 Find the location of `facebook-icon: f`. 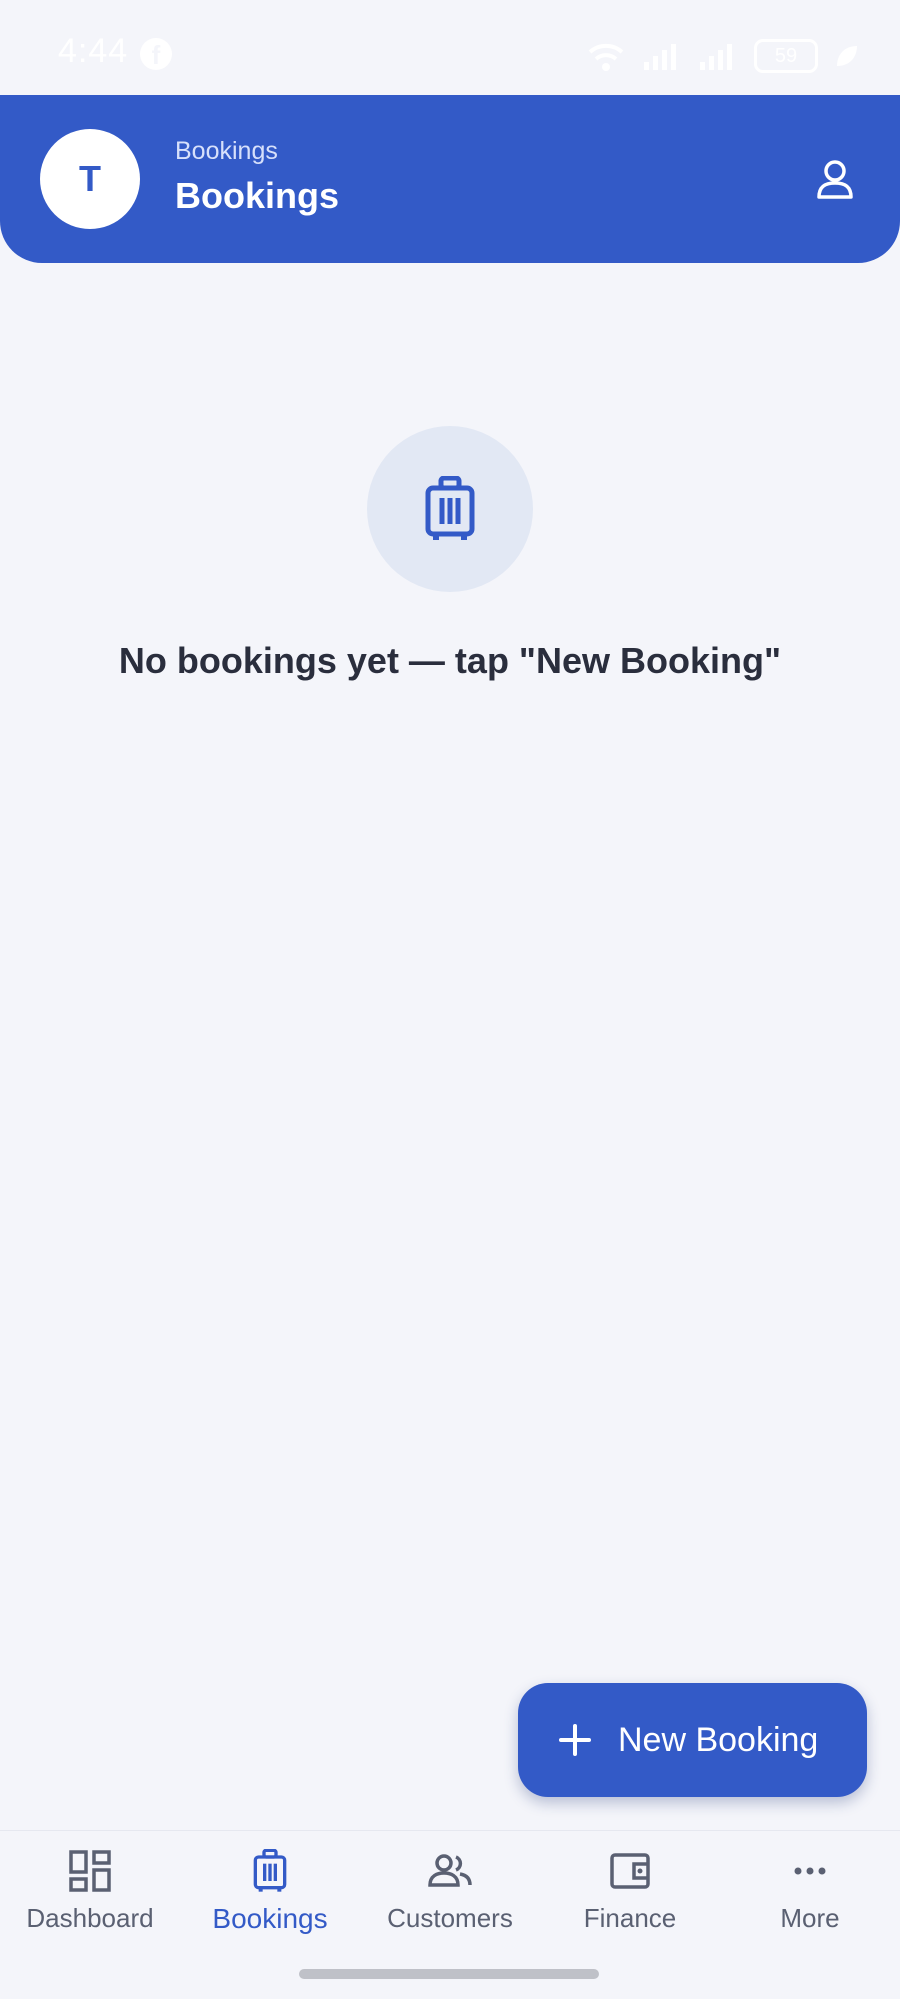

facebook-icon: f is located at coordinates (156, 54).